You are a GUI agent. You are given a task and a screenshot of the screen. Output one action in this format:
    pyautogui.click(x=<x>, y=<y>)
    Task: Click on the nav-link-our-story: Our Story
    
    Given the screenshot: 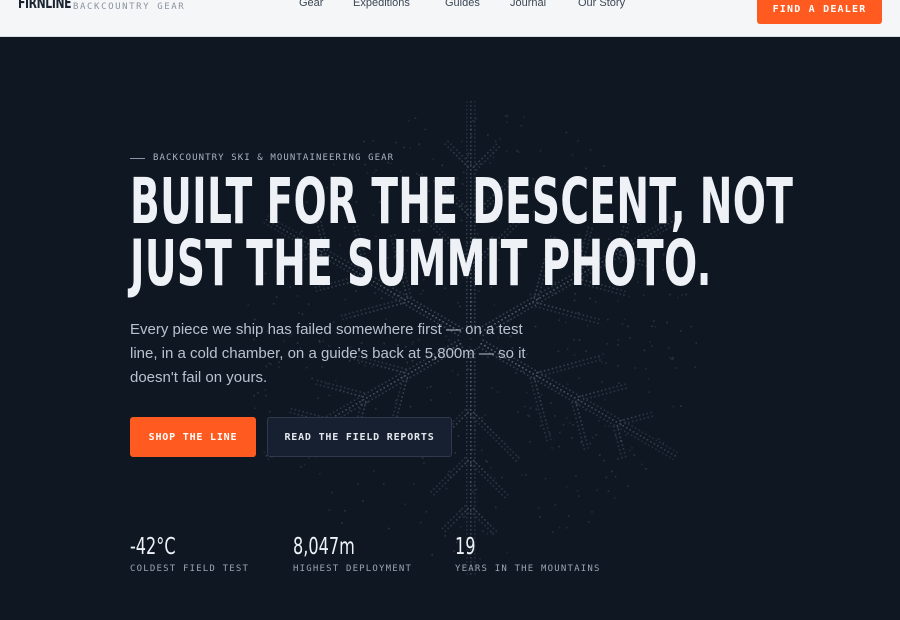 What is the action you would take?
    pyautogui.click(x=601, y=4)
    